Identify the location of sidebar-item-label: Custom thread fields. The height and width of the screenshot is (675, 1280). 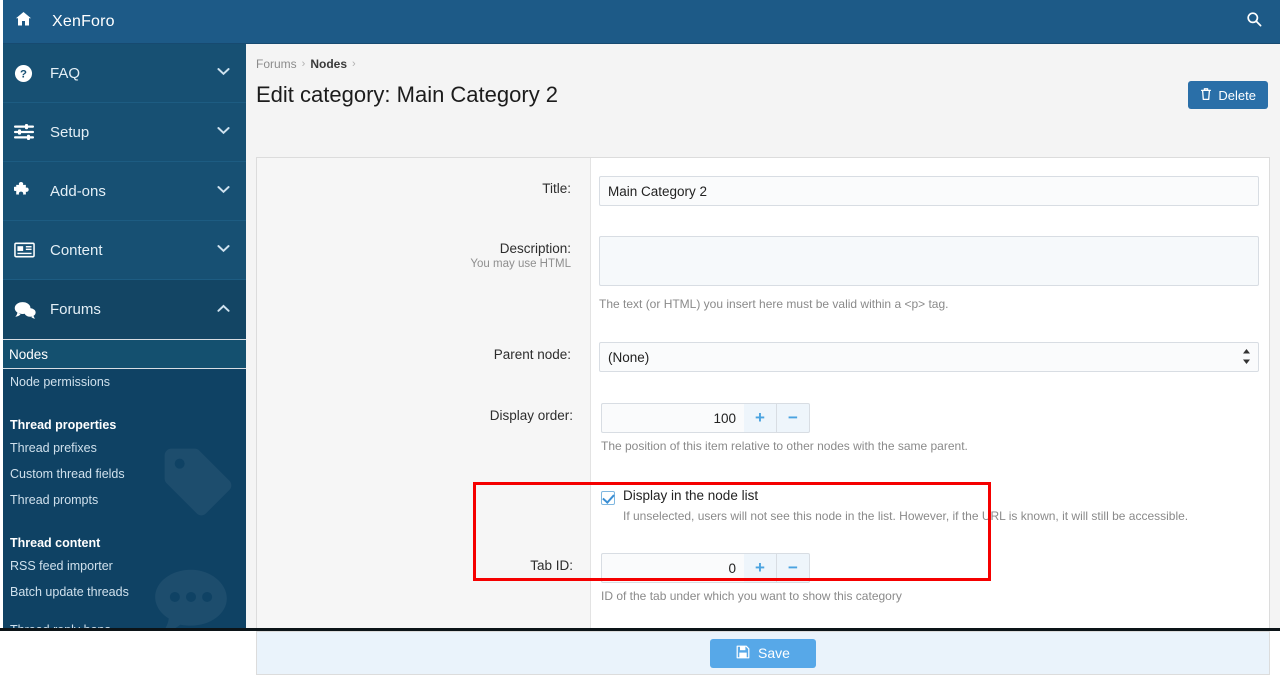
(67, 474).